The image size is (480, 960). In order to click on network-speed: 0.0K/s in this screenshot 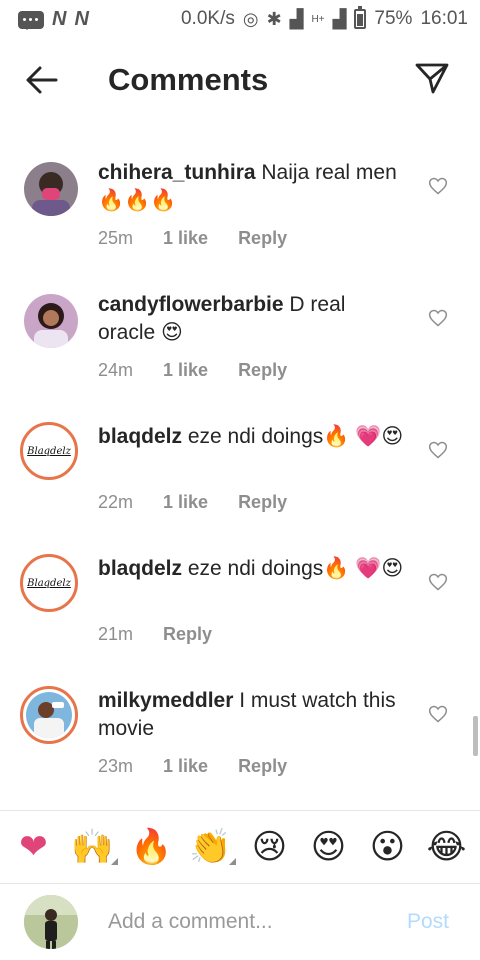, I will do `click(207, 18)`.